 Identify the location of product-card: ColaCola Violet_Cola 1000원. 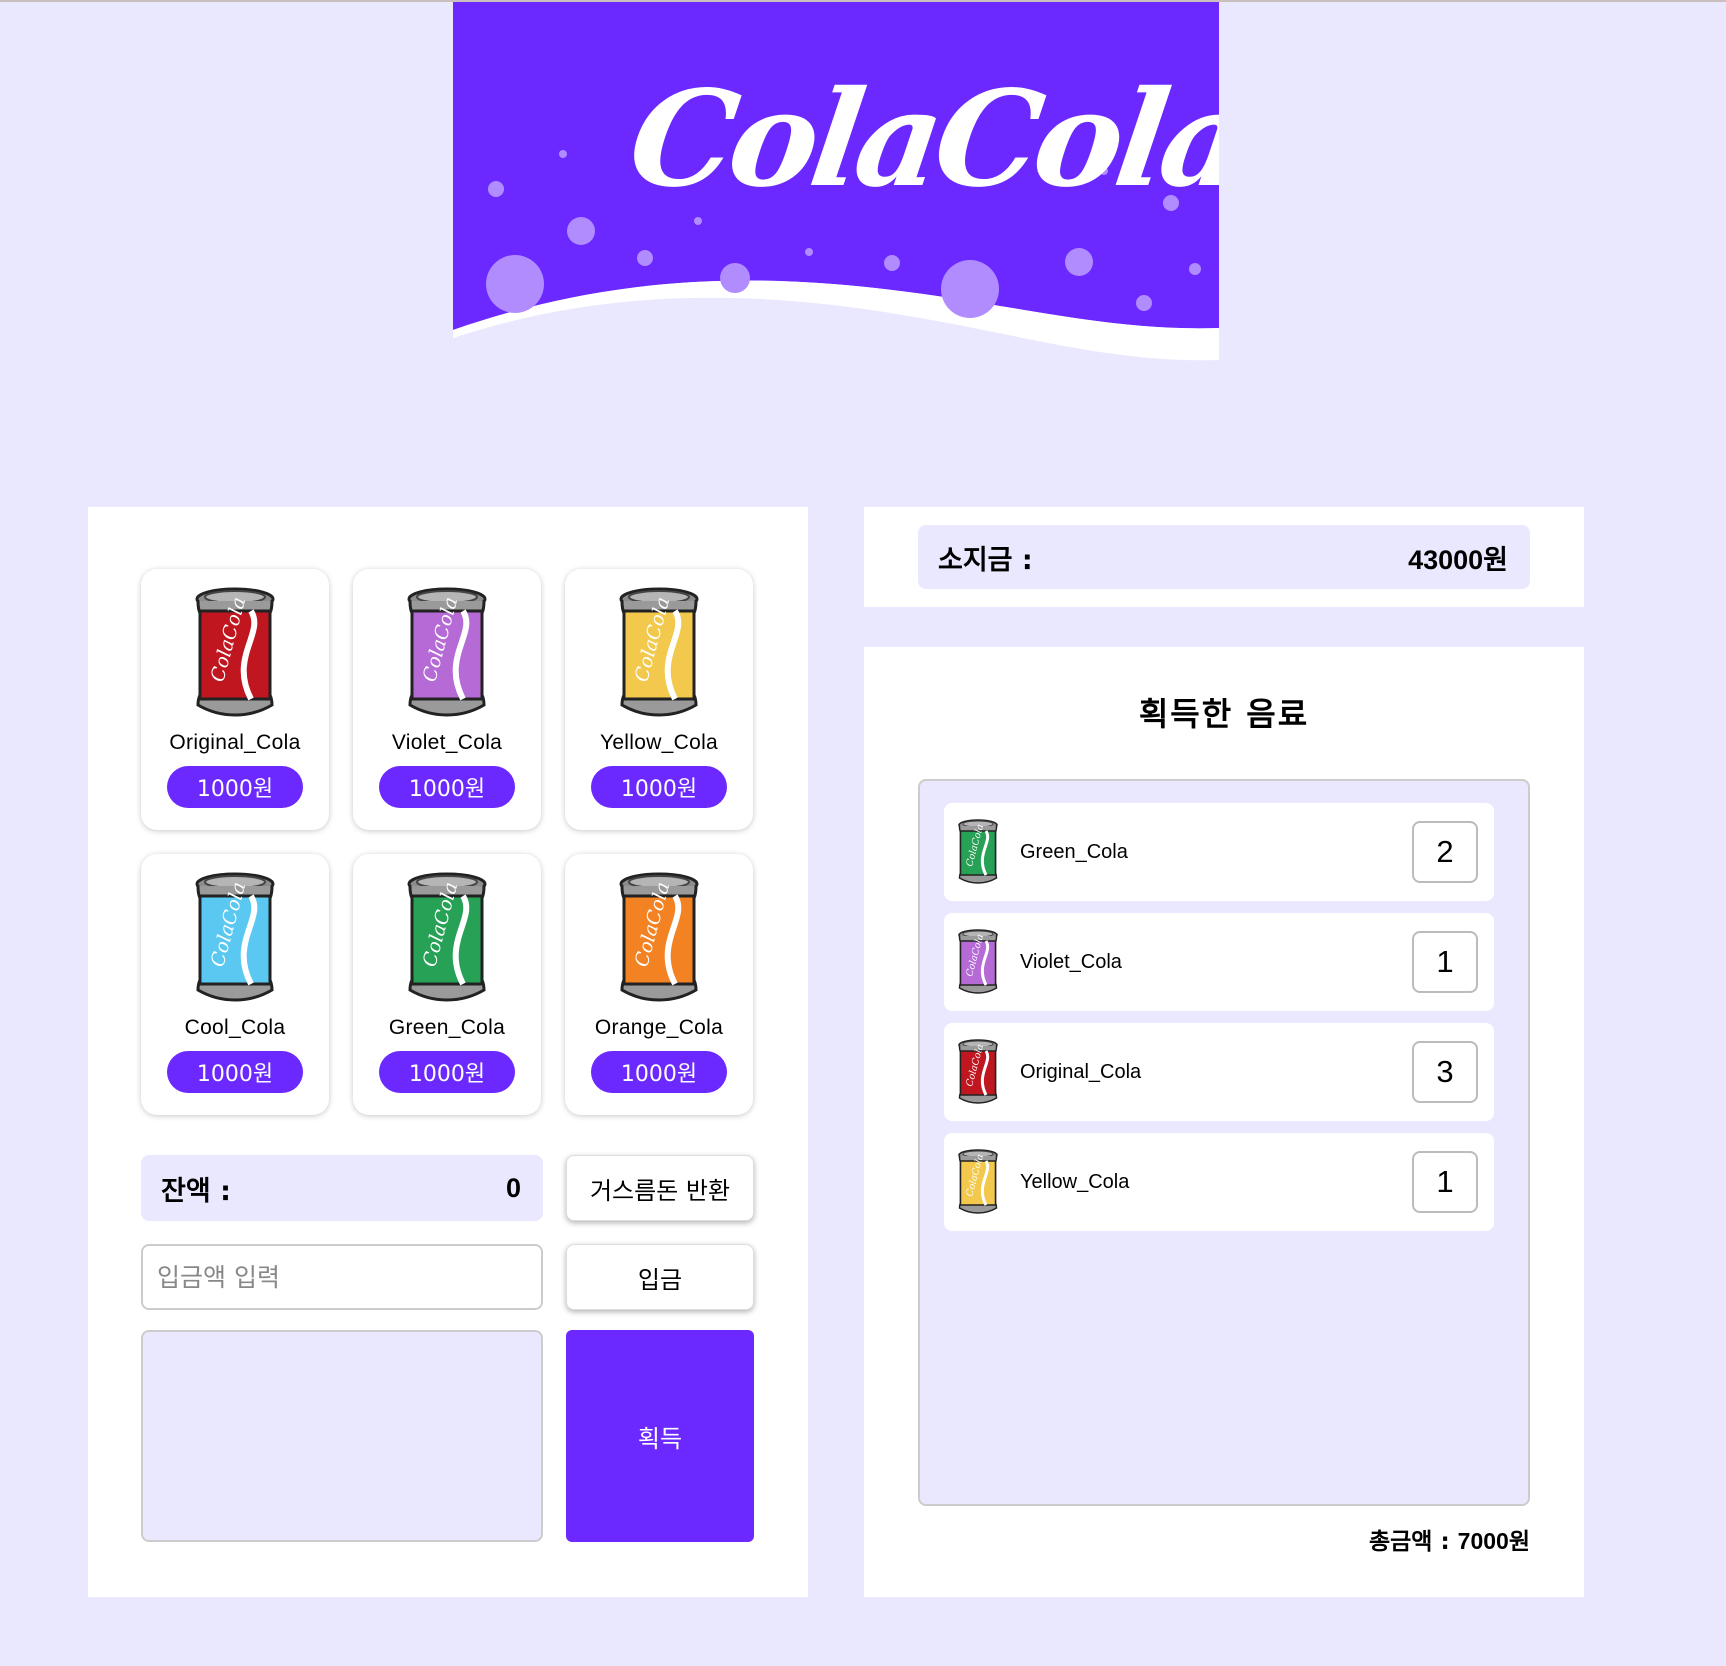
(447, 699).